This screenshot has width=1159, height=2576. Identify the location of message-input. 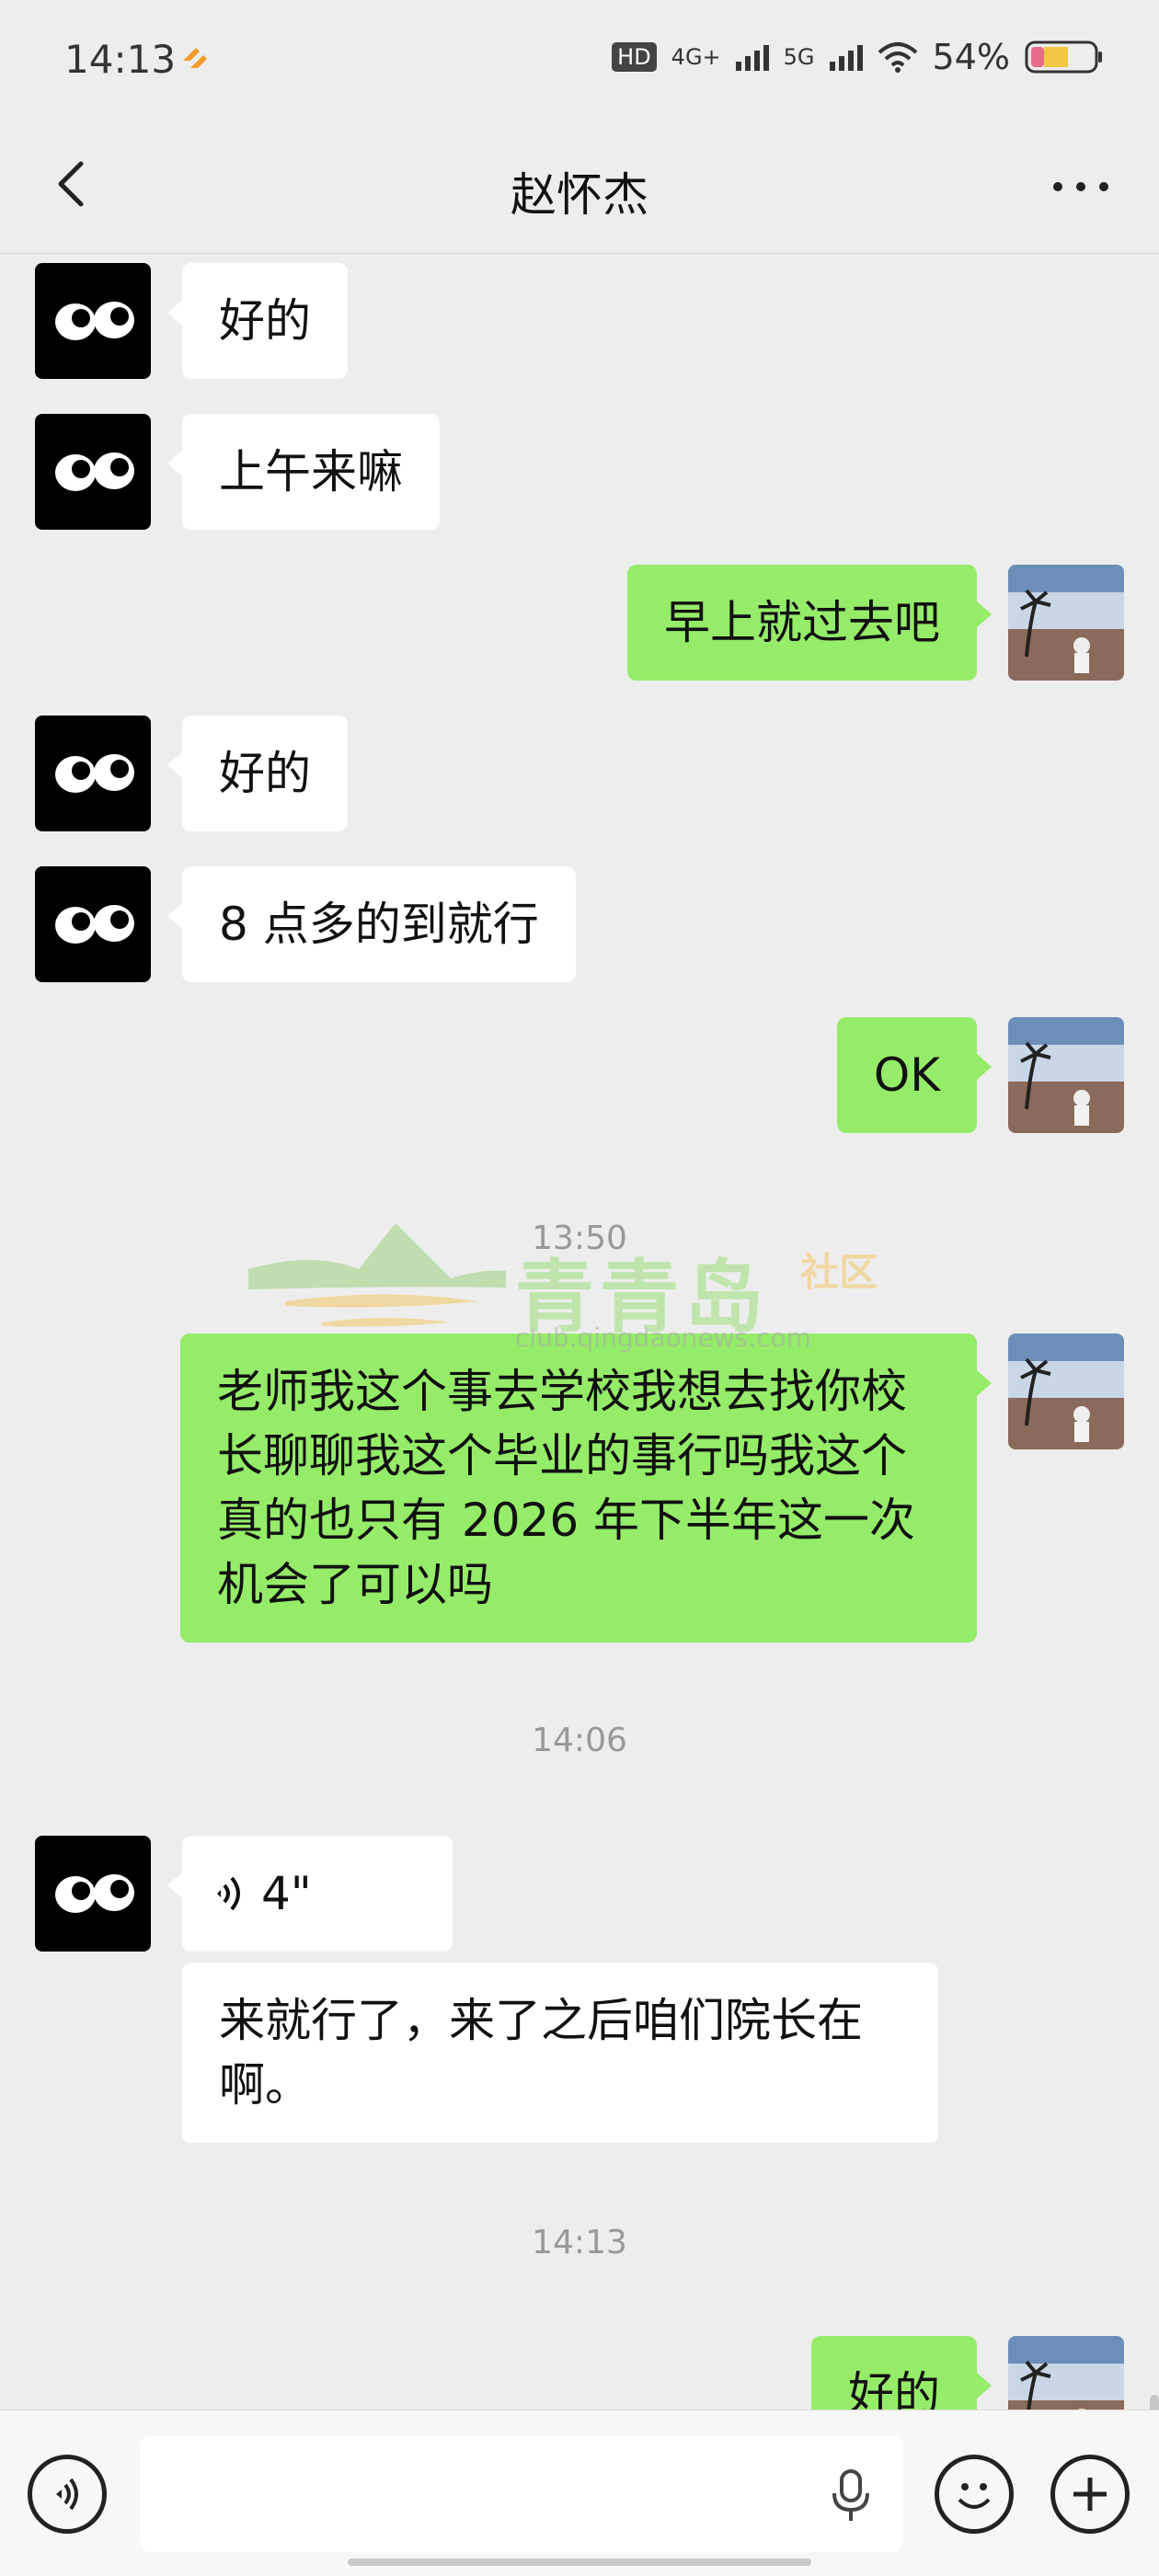
(521, 2494).